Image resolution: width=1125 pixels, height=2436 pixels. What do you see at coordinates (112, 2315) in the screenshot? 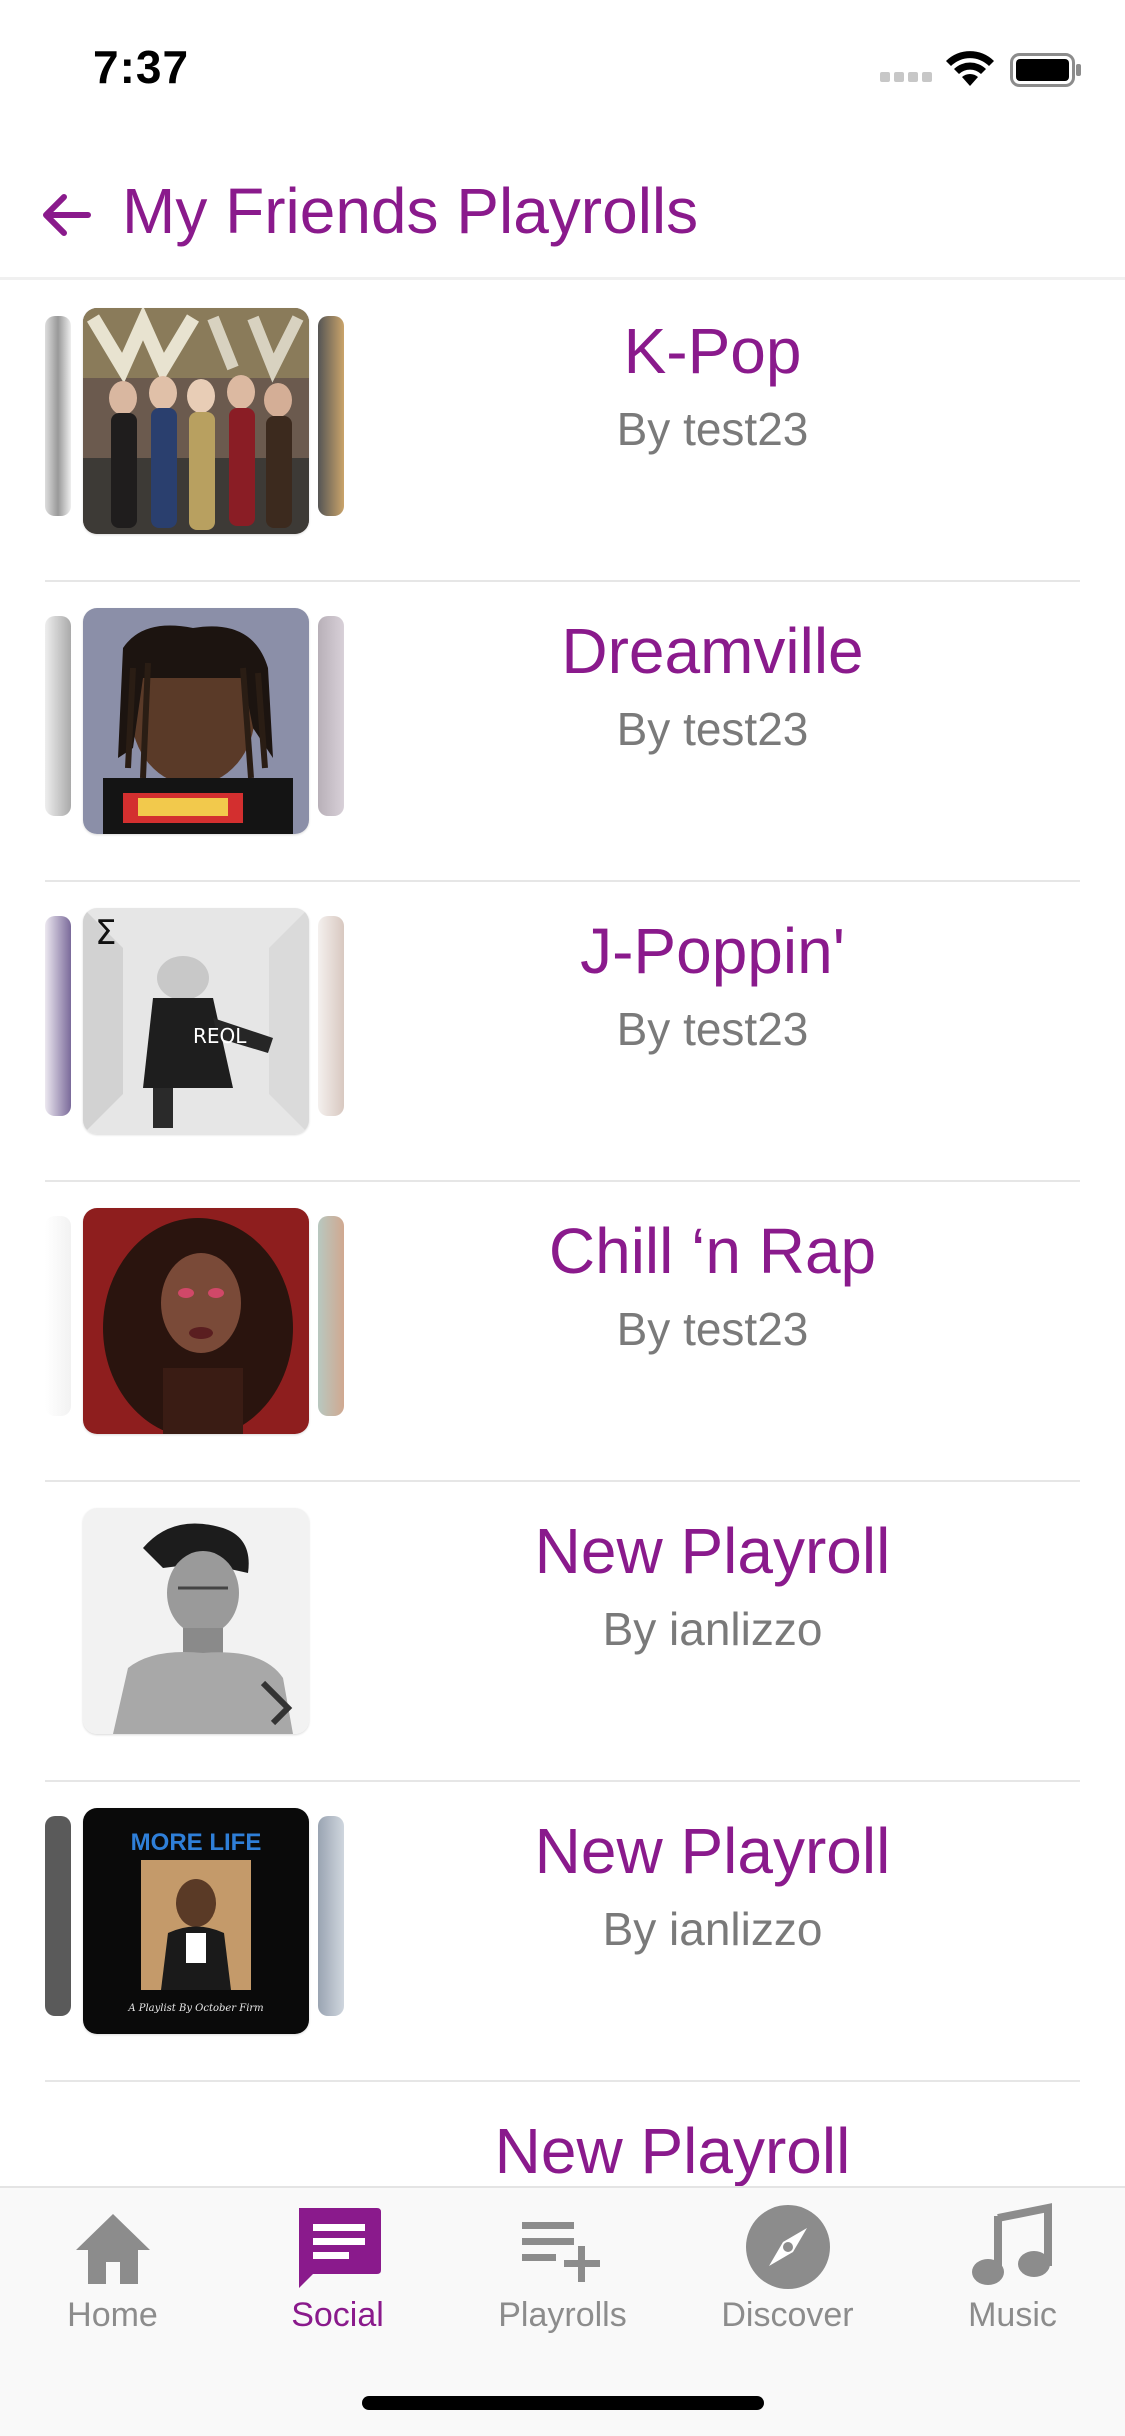
I see `tab-label: Home` at bounding box center [112, 2315].